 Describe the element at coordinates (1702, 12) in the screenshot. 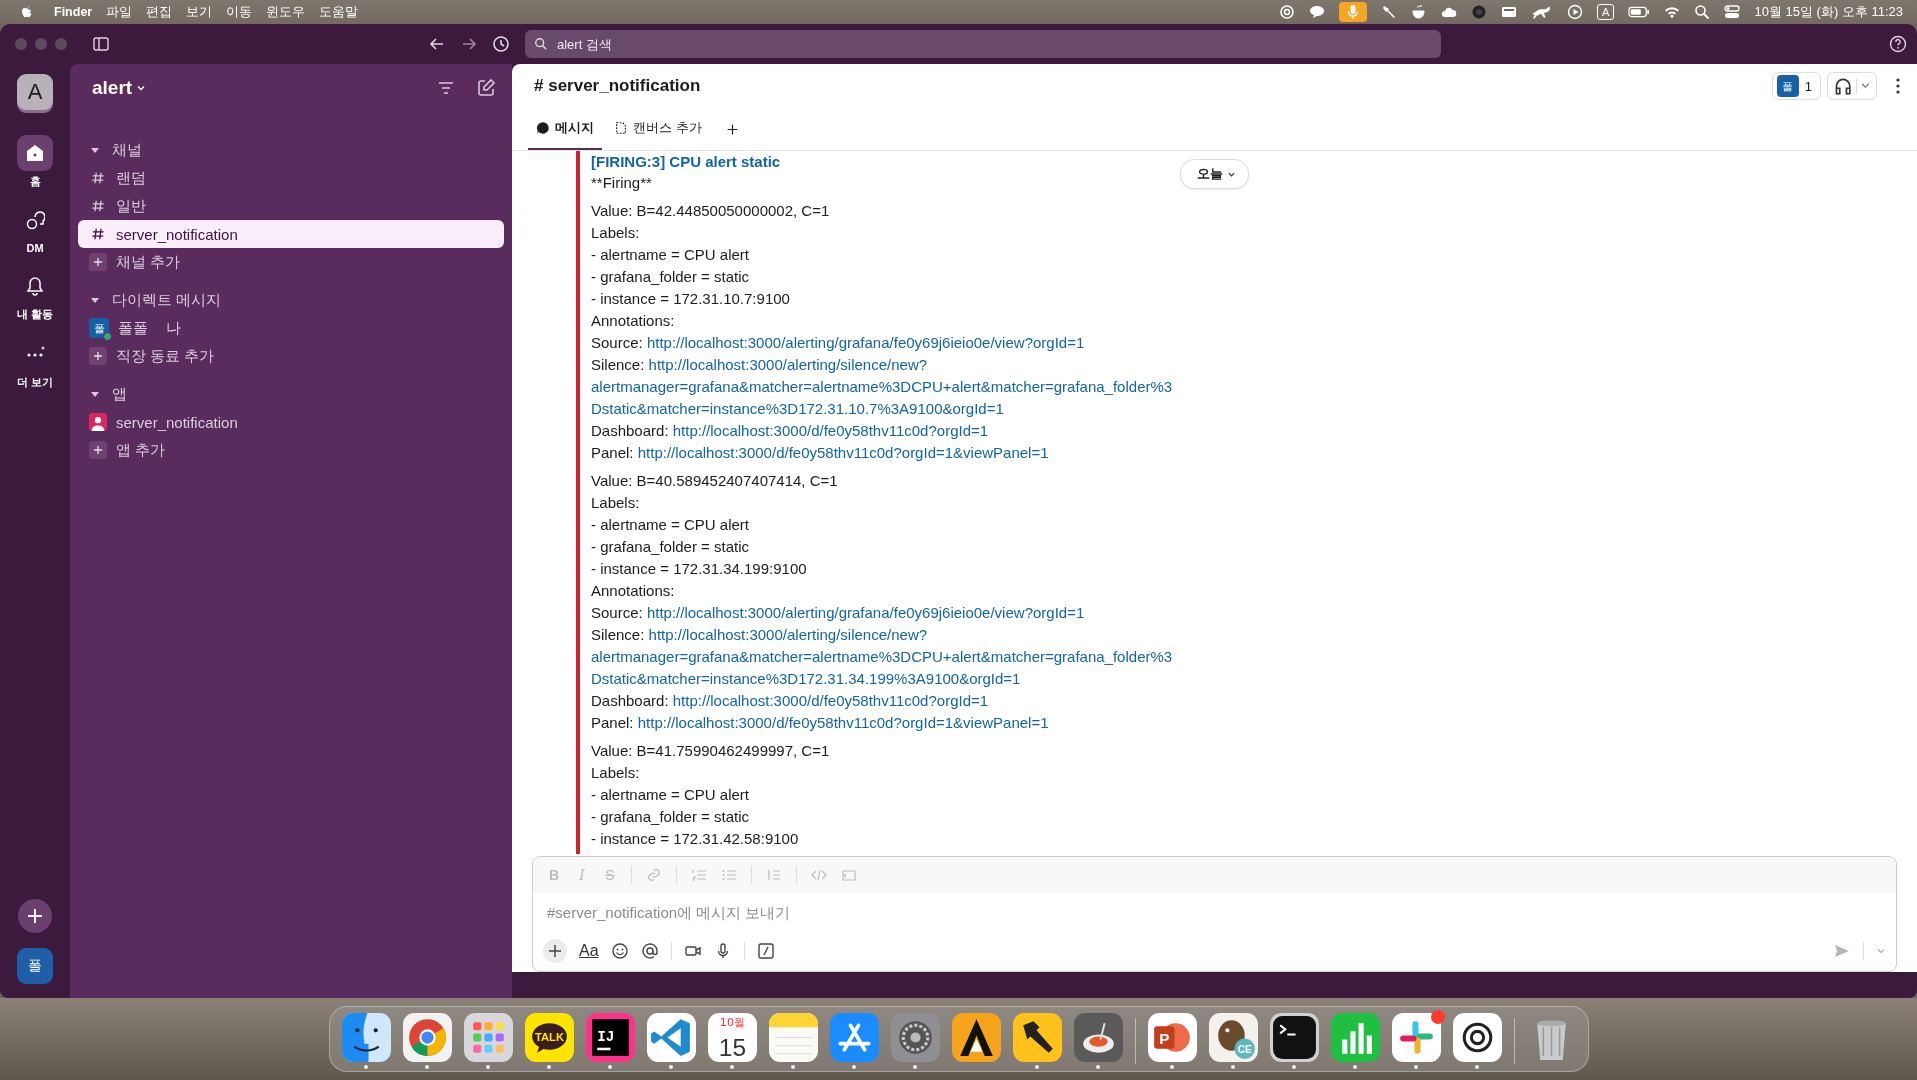

I see `search-icon` at that location.